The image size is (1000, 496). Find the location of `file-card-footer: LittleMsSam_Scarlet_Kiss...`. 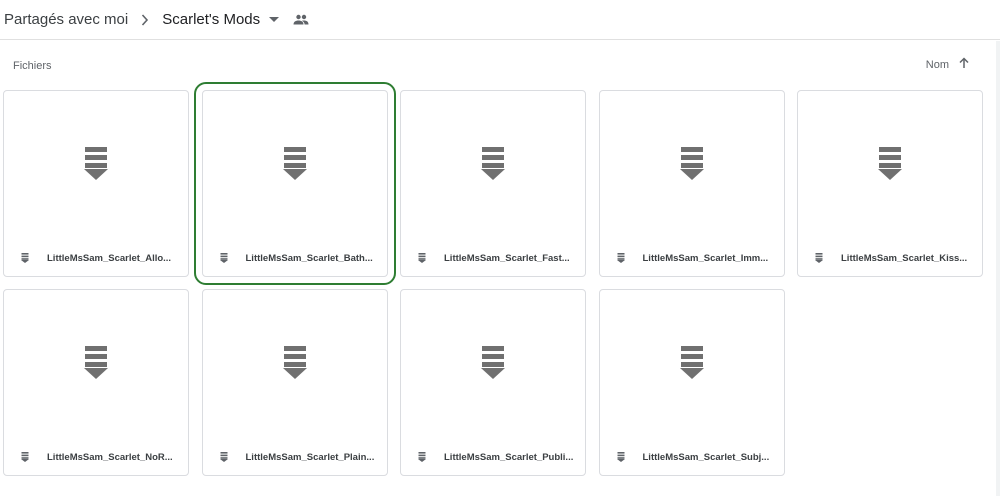

file-card-footer: LittleMsSam_Scarlet_Kiss... is located at coordinates (890, 258).